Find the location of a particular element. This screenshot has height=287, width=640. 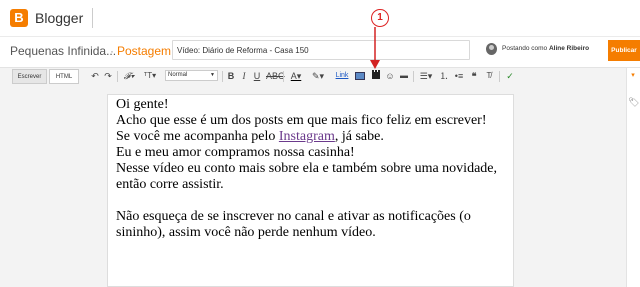

bulleted-list-icon: •≡ is located at coordinates (459, 76).